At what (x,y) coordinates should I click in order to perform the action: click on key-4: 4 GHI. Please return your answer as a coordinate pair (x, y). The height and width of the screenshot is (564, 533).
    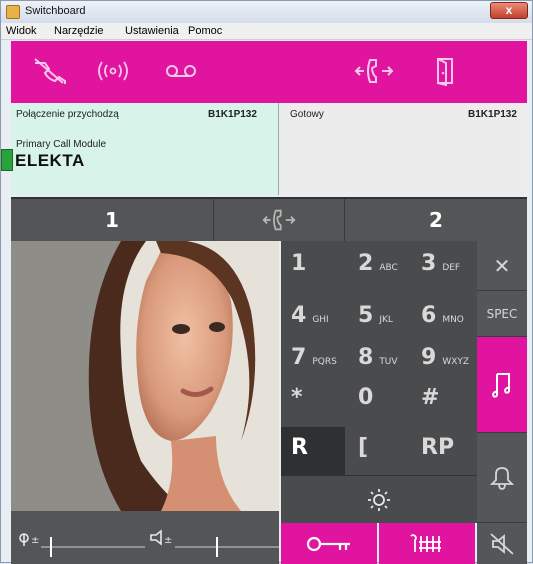
    Looking at the image, I should click on (310, 315).